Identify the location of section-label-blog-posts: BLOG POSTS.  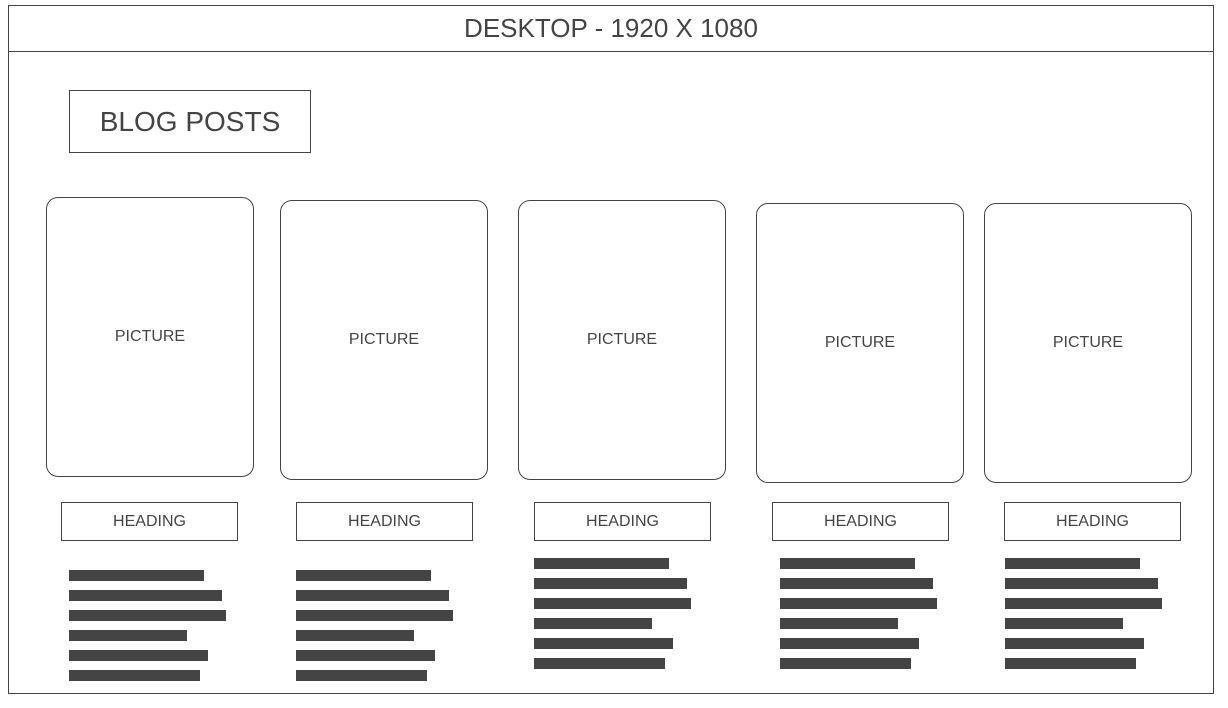
(190, 121).